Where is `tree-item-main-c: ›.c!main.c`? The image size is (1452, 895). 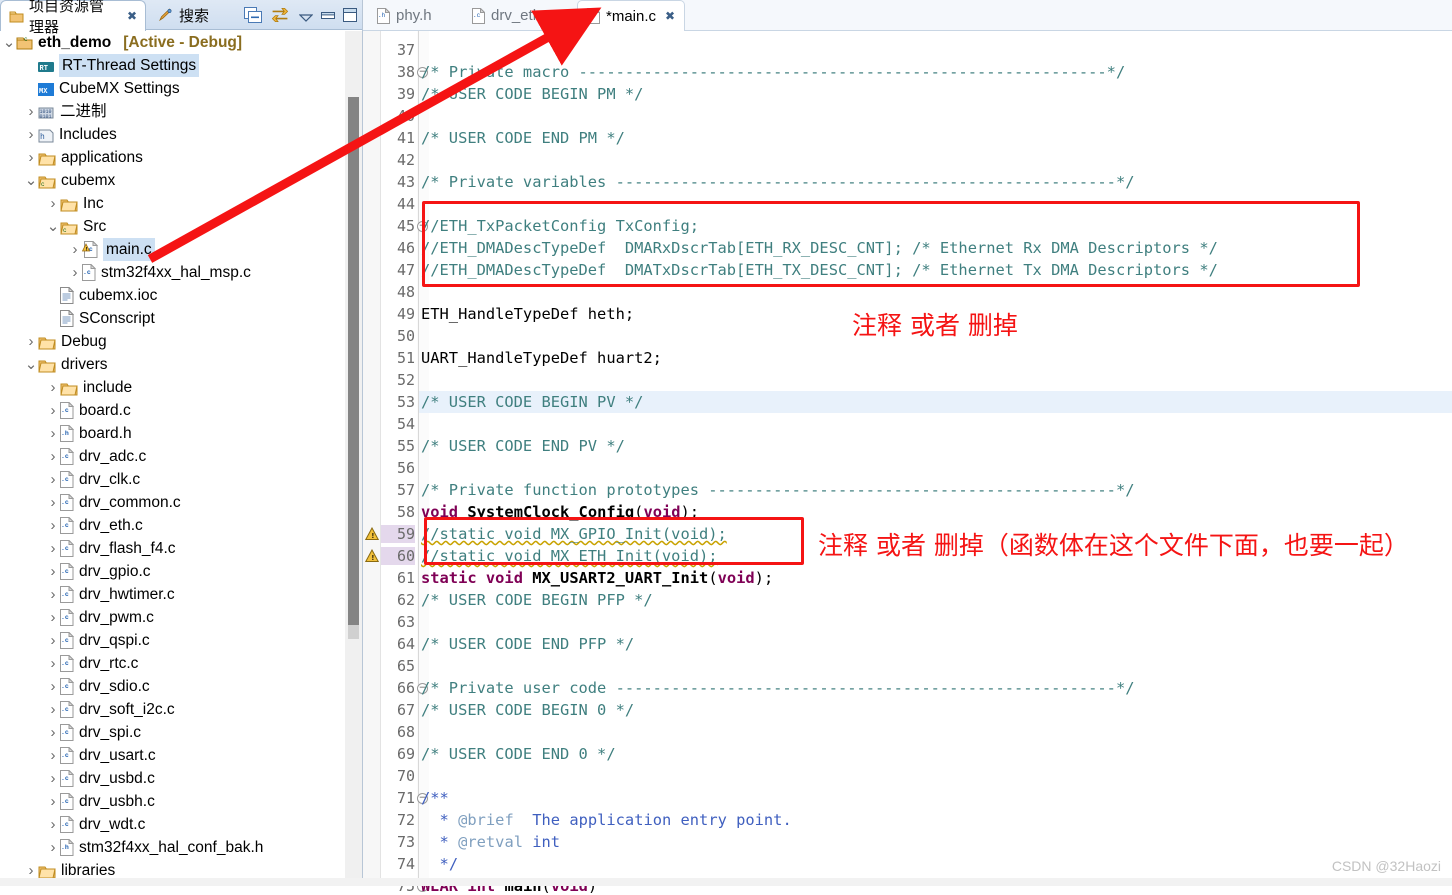
tree-item-main-c: ›.c!main.c is located at coordinates (172, 249).